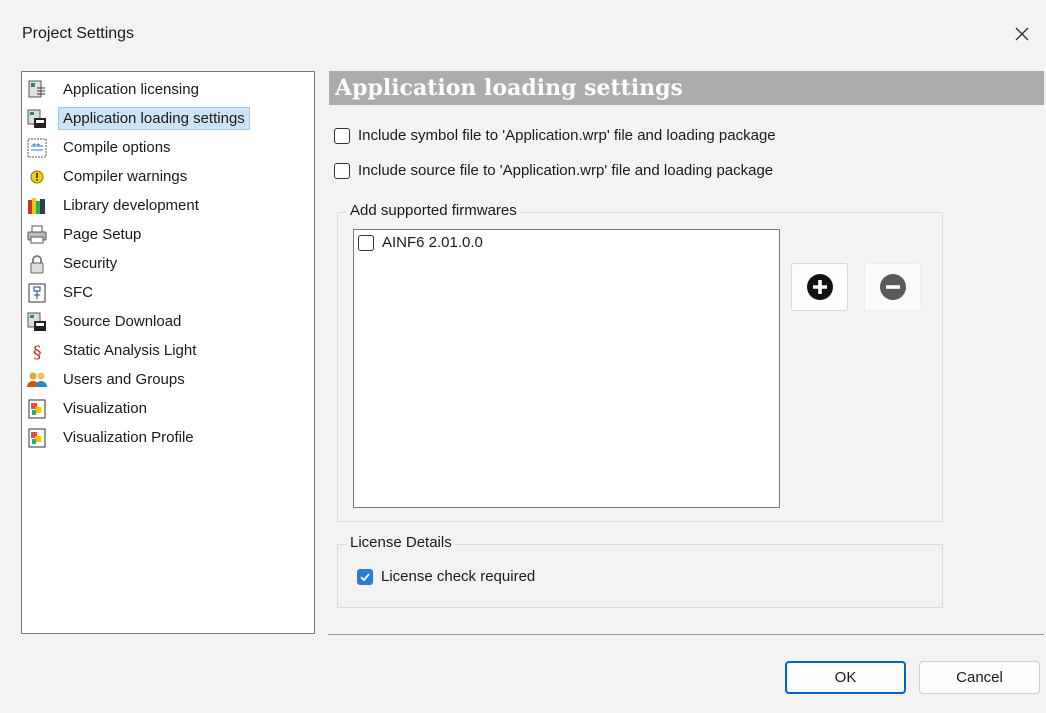  What do you see at coordinates (401, 542) in the screenshot?
I see `license-group-title: License Details` at bounding box center [401, 542].